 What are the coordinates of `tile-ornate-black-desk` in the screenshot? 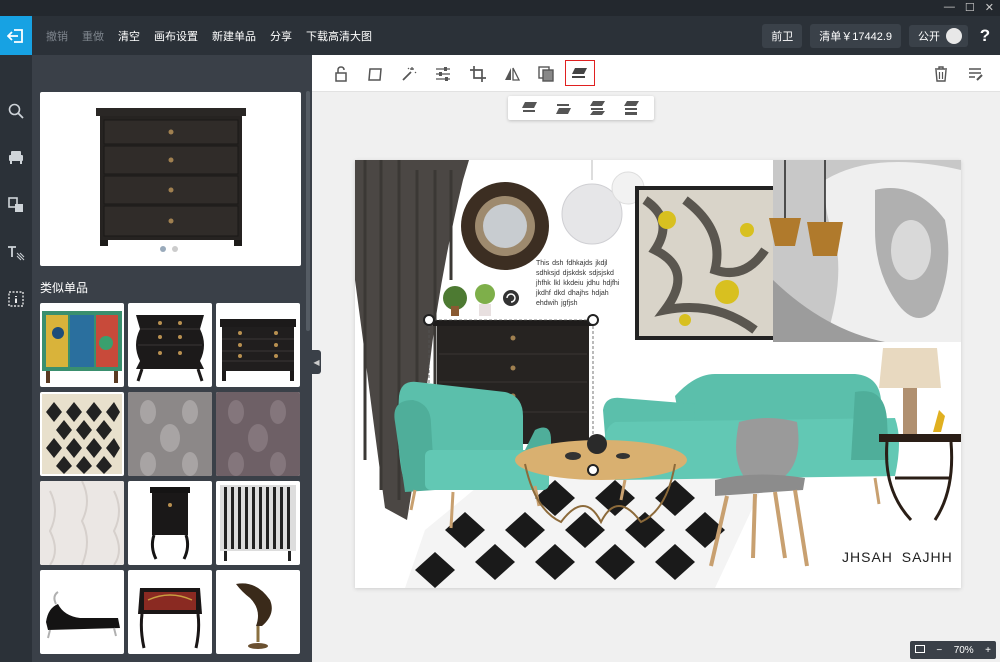 It's located at (170, 612).